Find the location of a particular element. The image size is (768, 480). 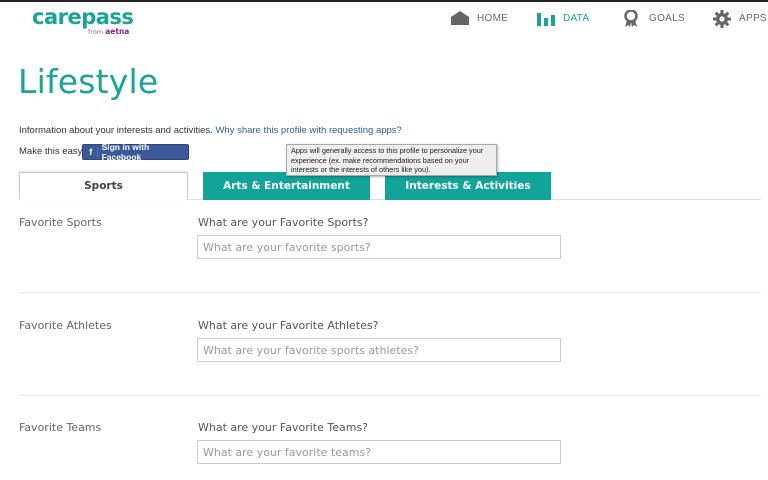

nav-apps: APPS is located at coordinates (740, 18).